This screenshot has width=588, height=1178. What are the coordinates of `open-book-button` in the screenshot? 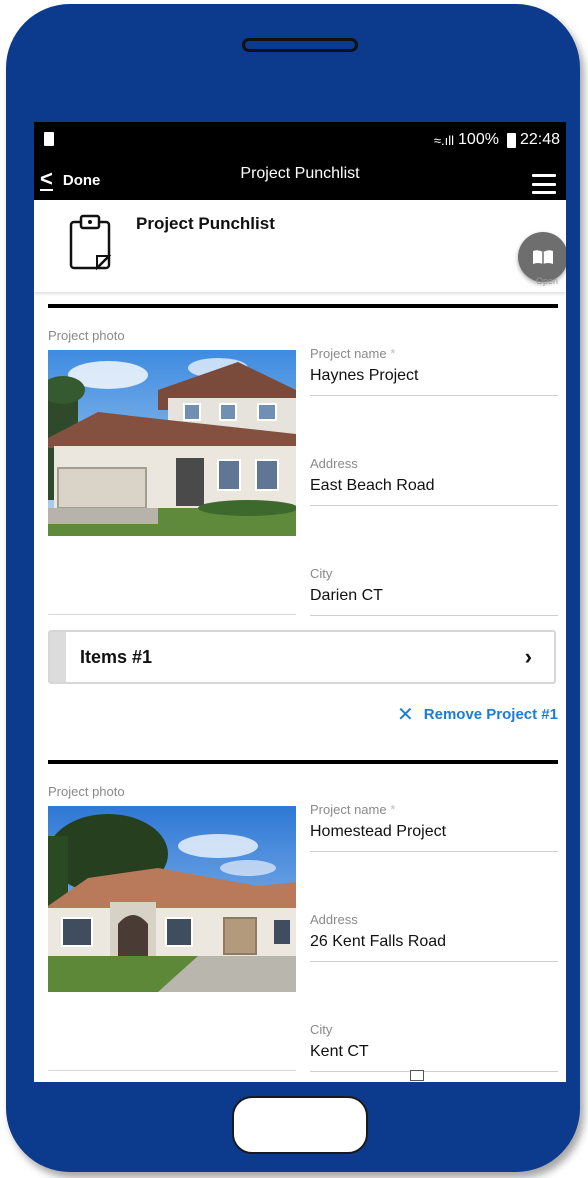 It's located at (542, 257).